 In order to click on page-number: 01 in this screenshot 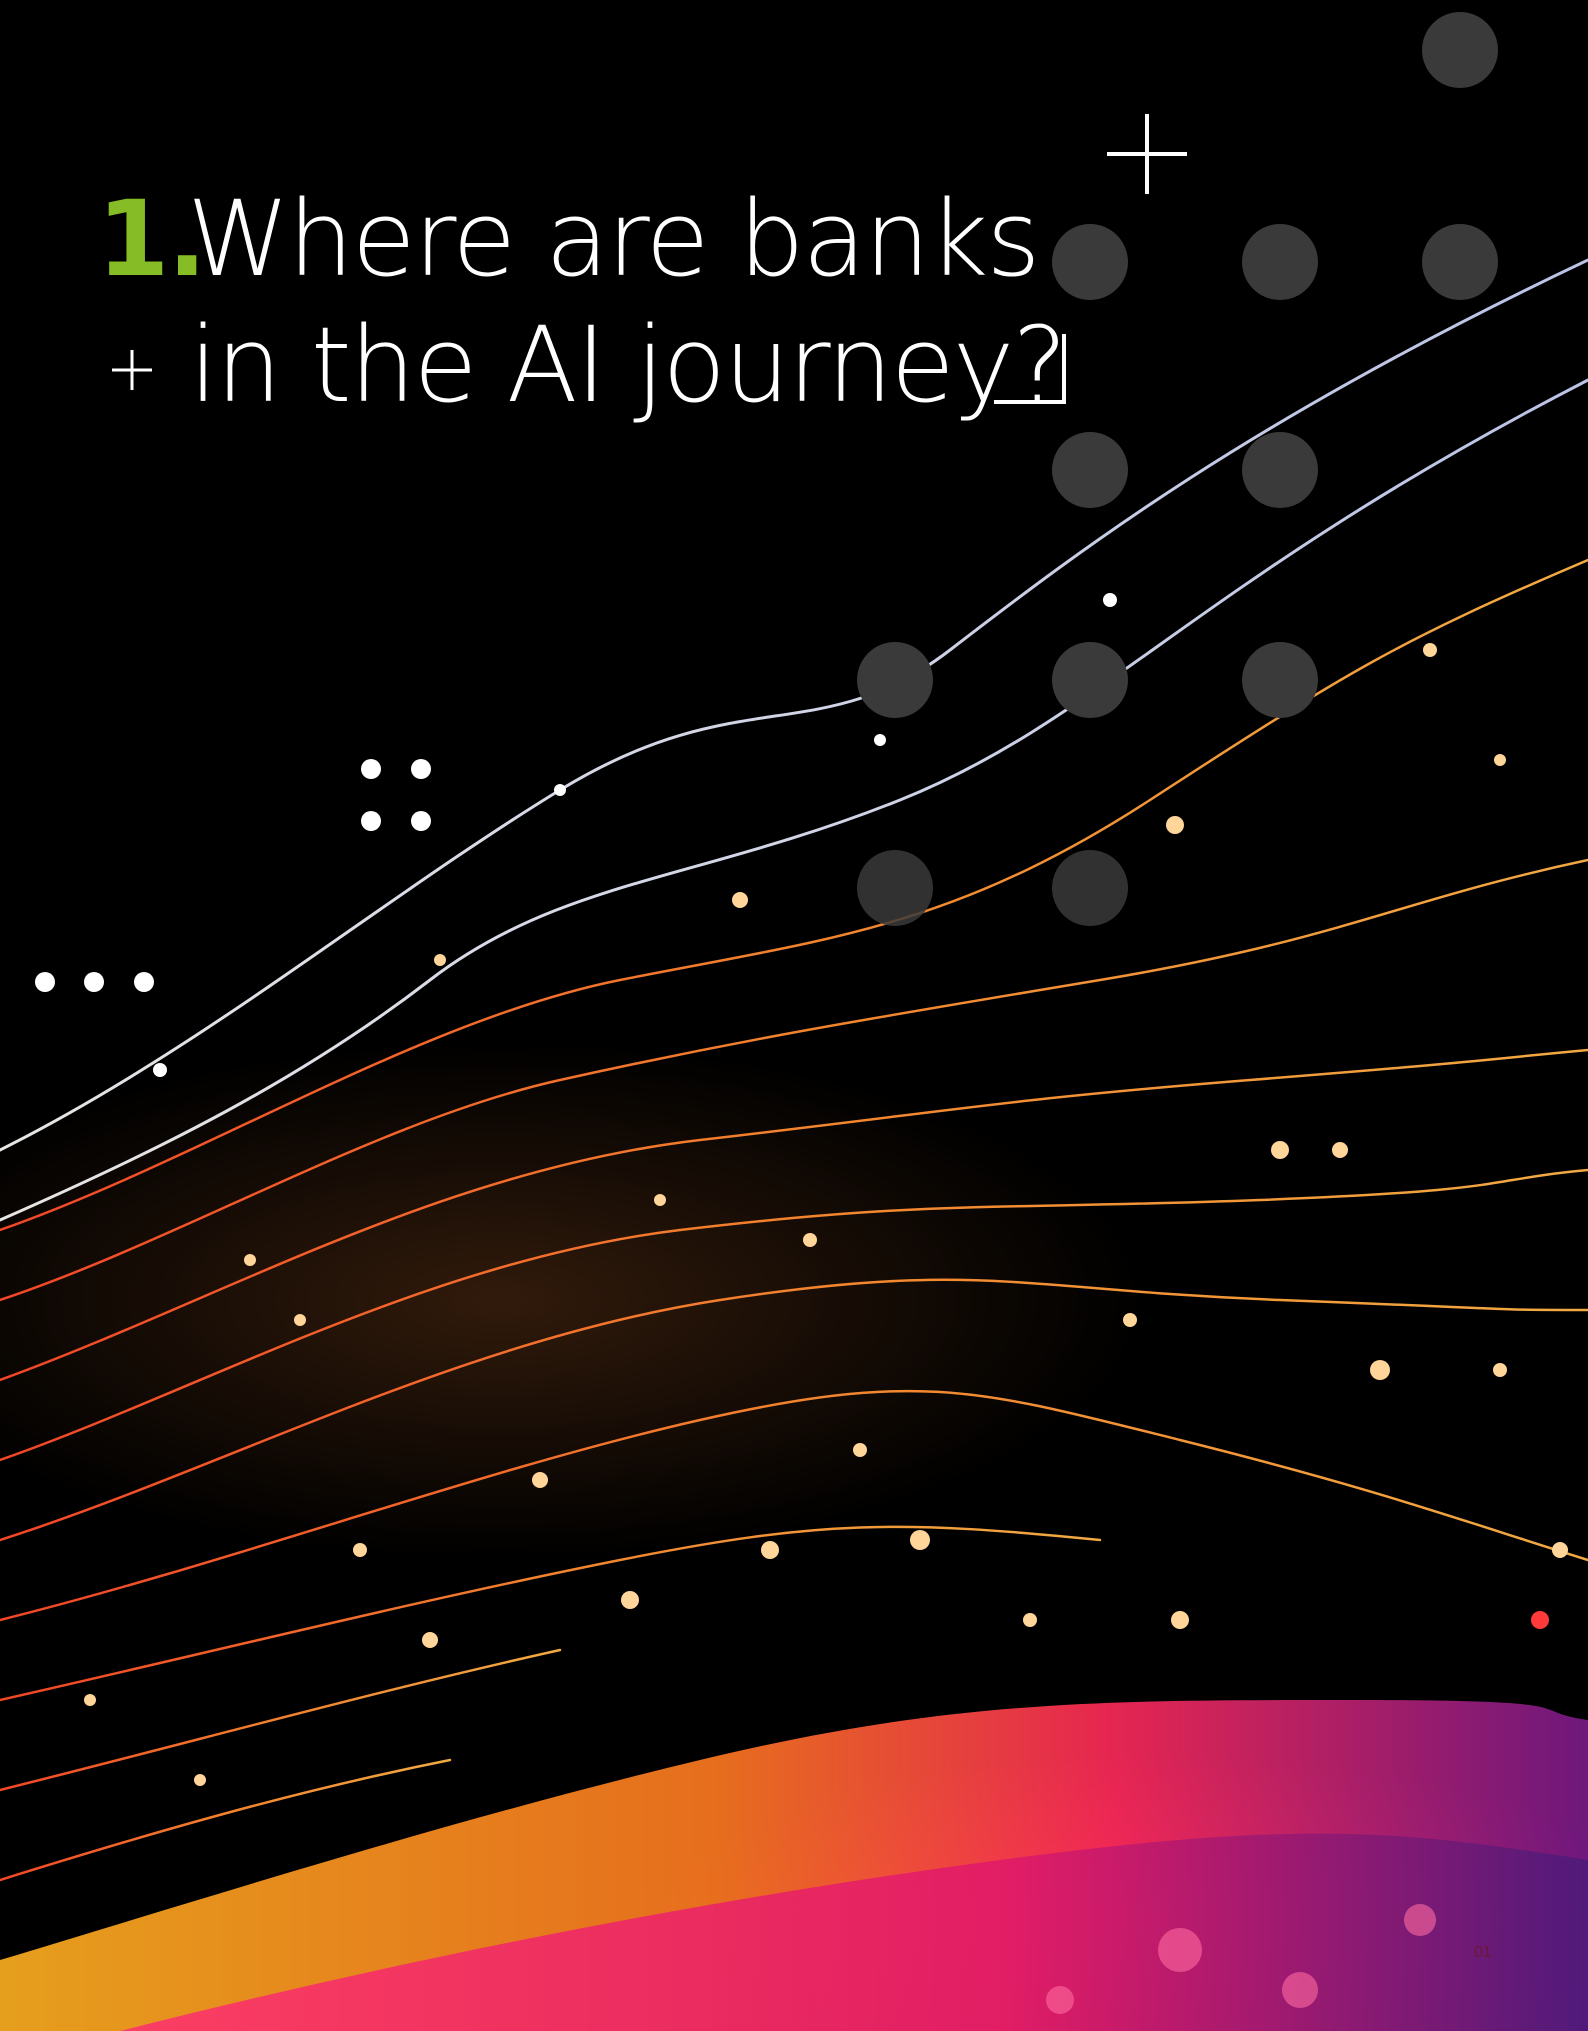, I will do `click(1483, 1952)`.